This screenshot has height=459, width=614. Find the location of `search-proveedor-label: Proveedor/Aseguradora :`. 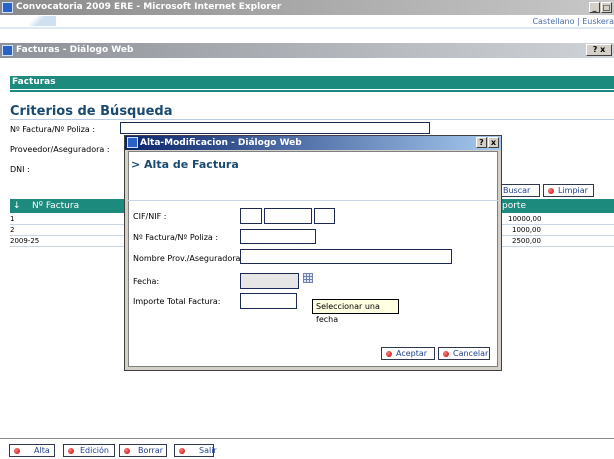

search-proveedor-label: Proveedor/Aseguradora : is located at coordinates (60, 149).